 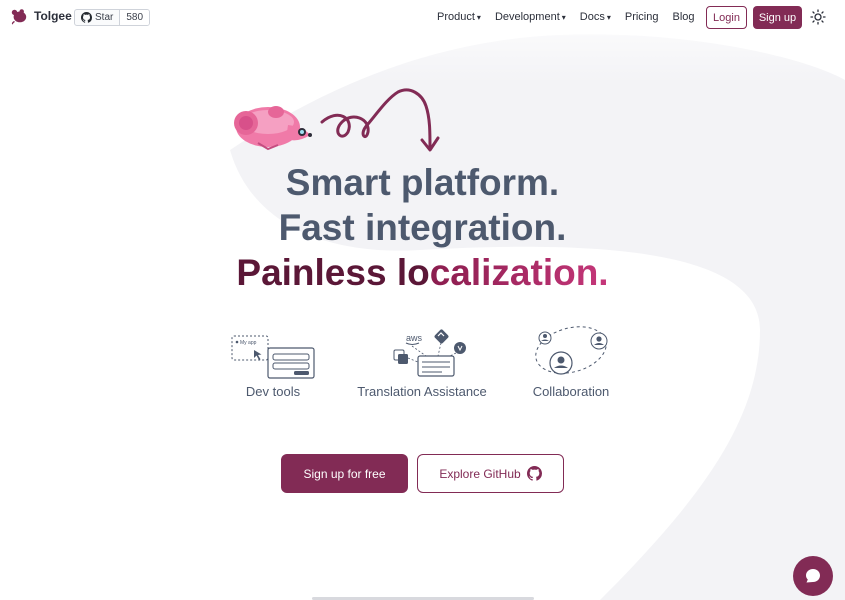 I want to click on explore-github-button: Explore GitHub, so click(x=490, y=473).